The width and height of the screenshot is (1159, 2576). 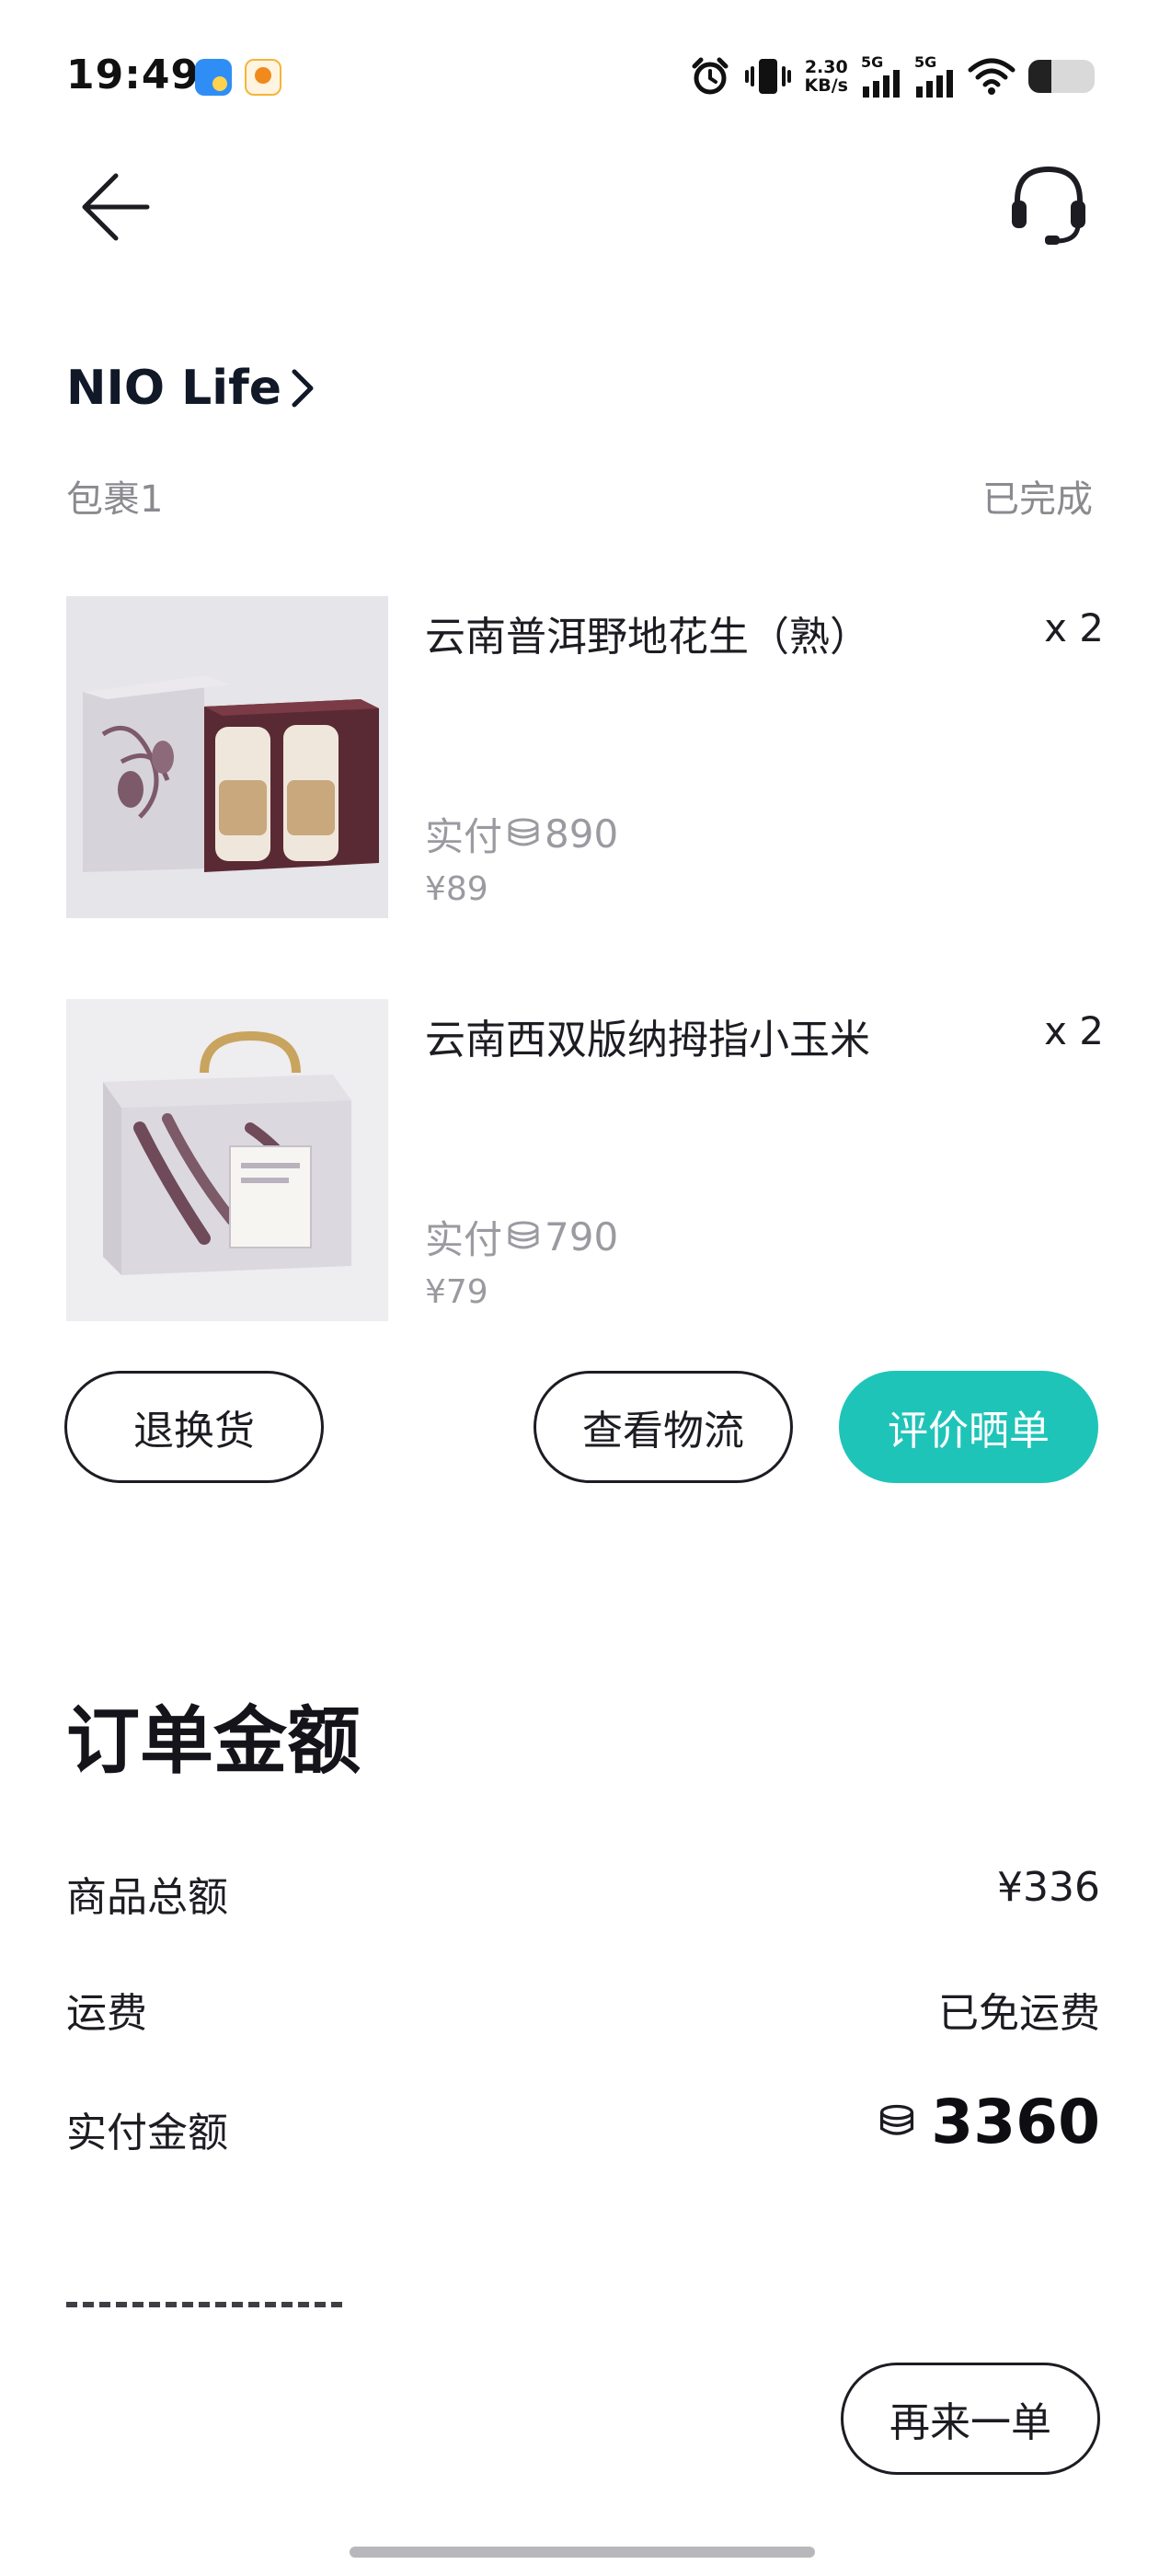 What do you see at coordinates (1061, 76) in the screenshot?
I see `battery-icon` at bounding box center [1061, 76].